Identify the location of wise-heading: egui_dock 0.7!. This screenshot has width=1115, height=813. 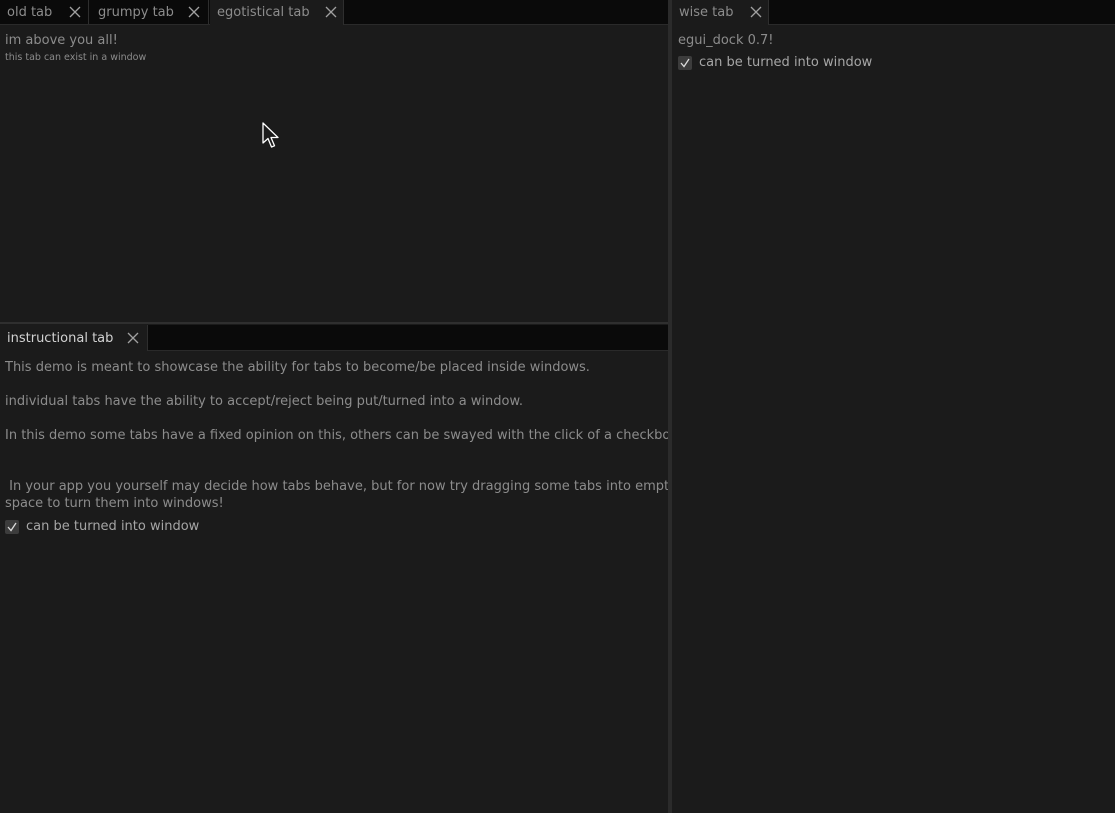
(726, 40).